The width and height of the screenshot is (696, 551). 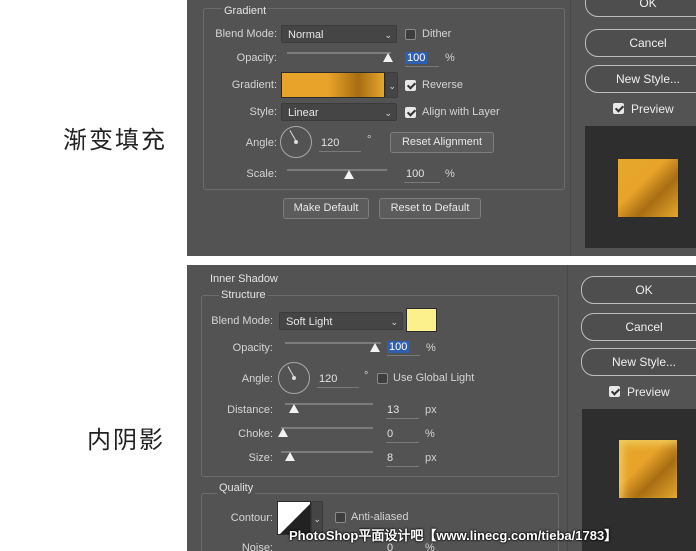 What do you see at coordinates (403, 355) in the screenshot?
I see `shadow-opacity-field-underline` at bounding box center [403, 355].